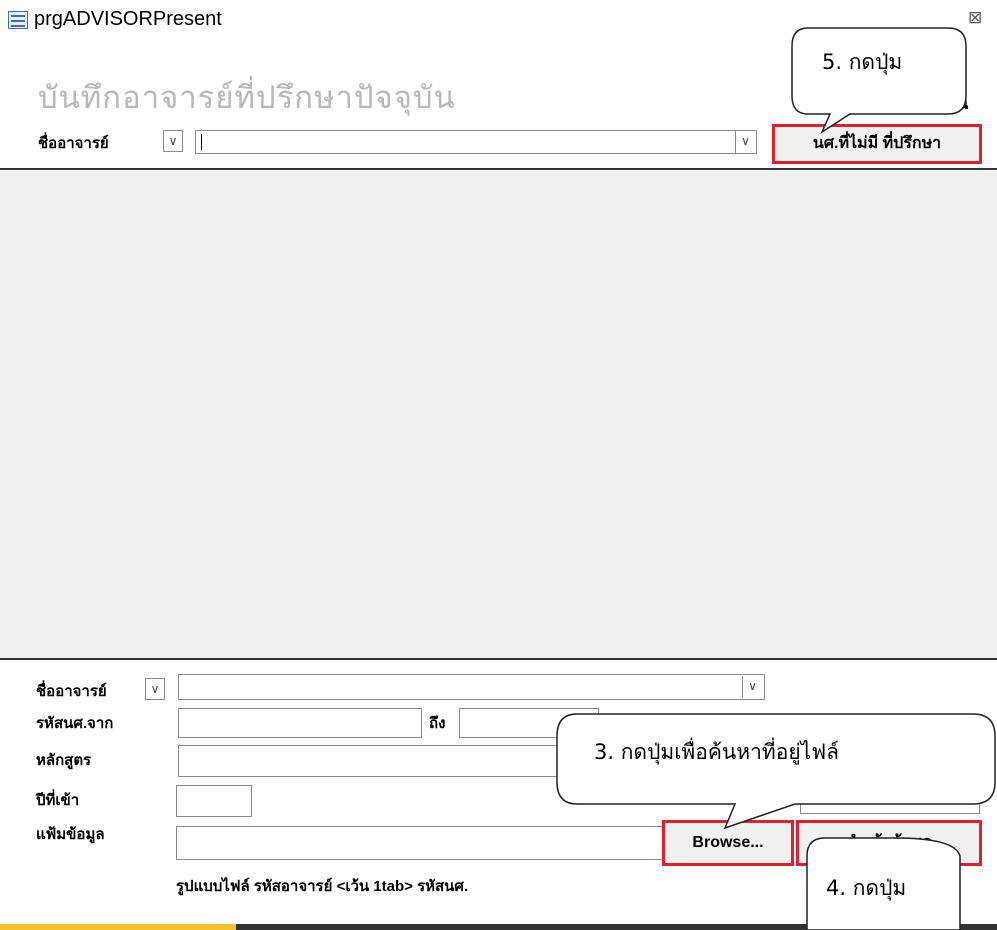 This screenshot has height=930, width=997. I want to click on entry-year-input, so click(214, 801).